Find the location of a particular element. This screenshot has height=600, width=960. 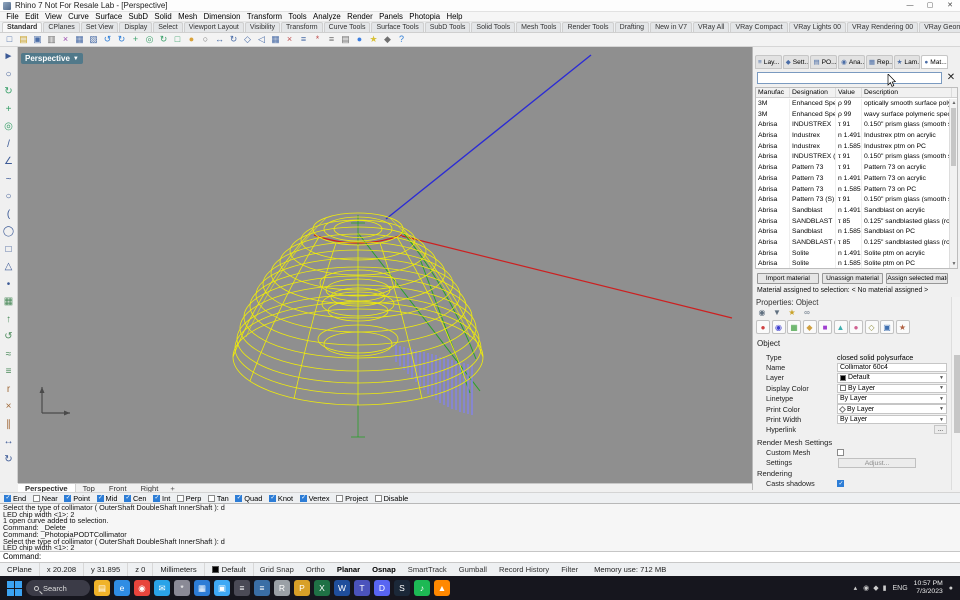

osnap-checkbox-point is located at coordinates (68, 498).